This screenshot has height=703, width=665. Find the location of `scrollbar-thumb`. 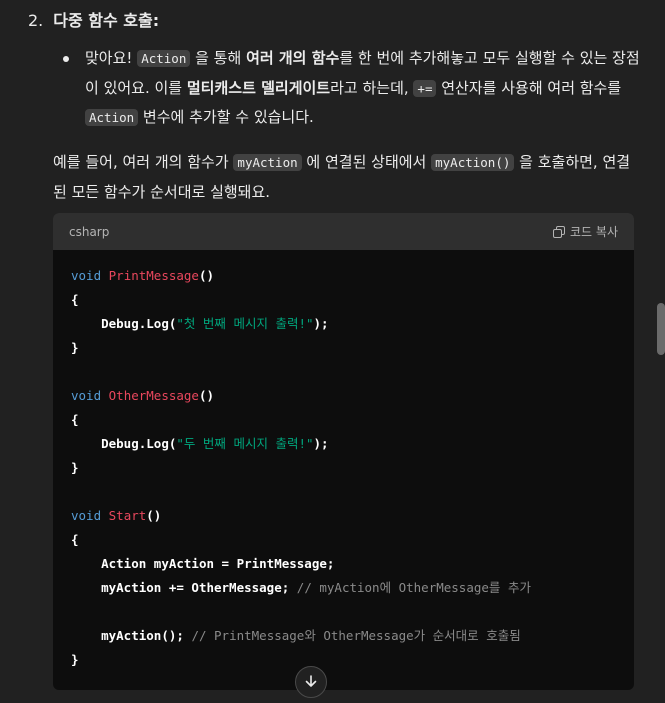

scrollbar-thumb is located at coordinates (661, 329).